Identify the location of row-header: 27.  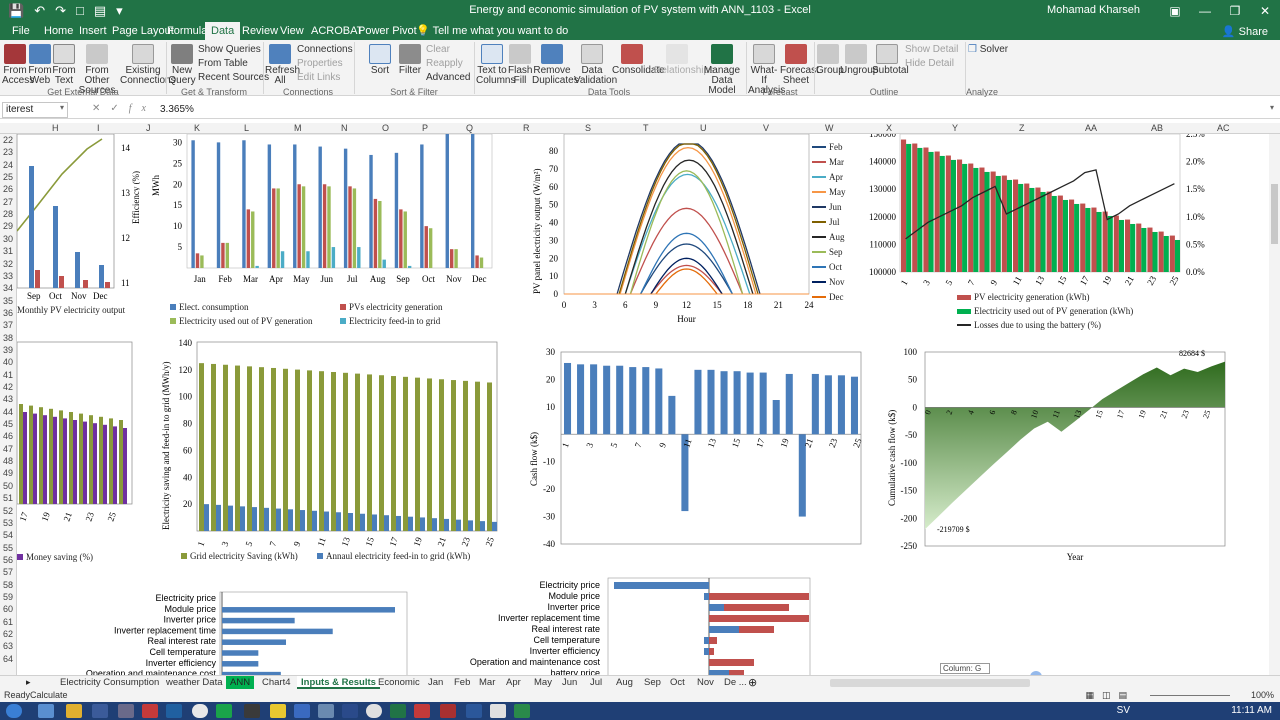
(8, 202).